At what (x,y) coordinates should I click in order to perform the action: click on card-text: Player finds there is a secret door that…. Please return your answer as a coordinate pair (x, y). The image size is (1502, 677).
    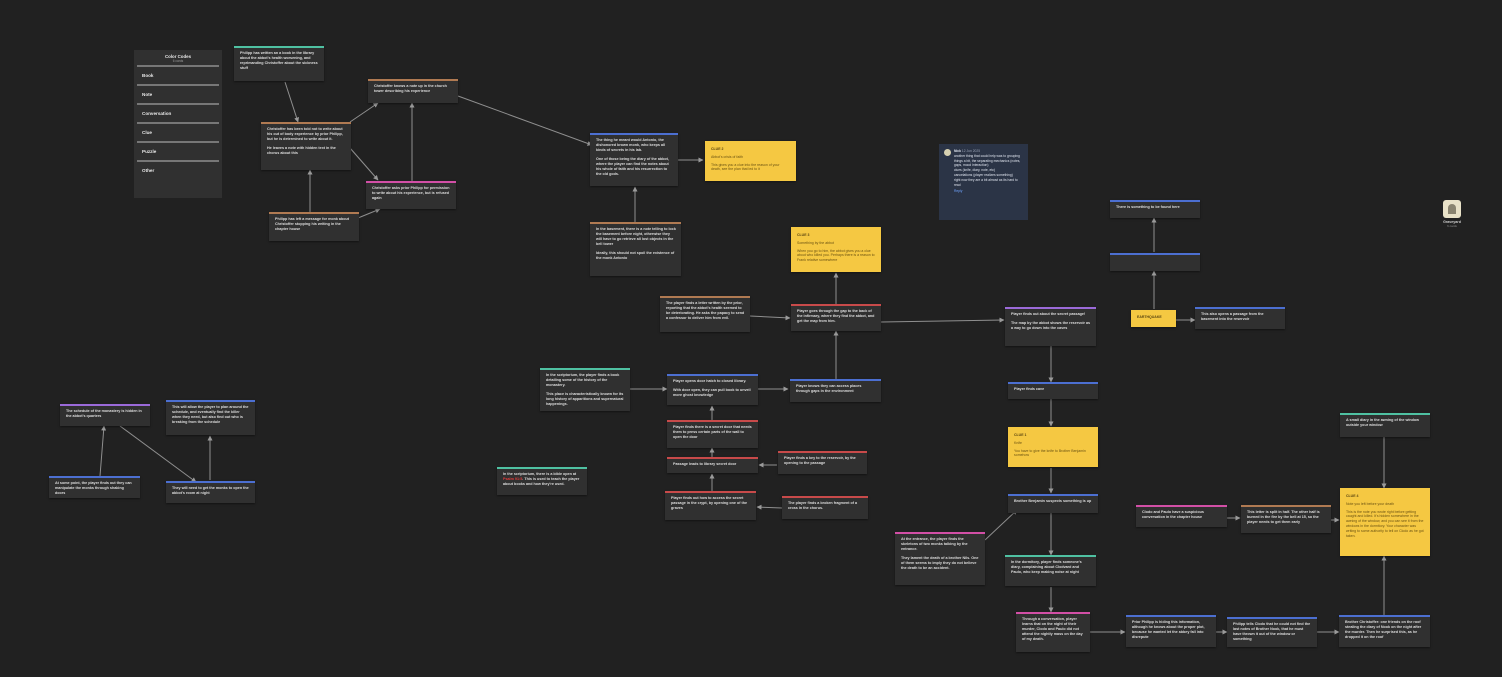
    Looking at the image, I should click on (712, 432).